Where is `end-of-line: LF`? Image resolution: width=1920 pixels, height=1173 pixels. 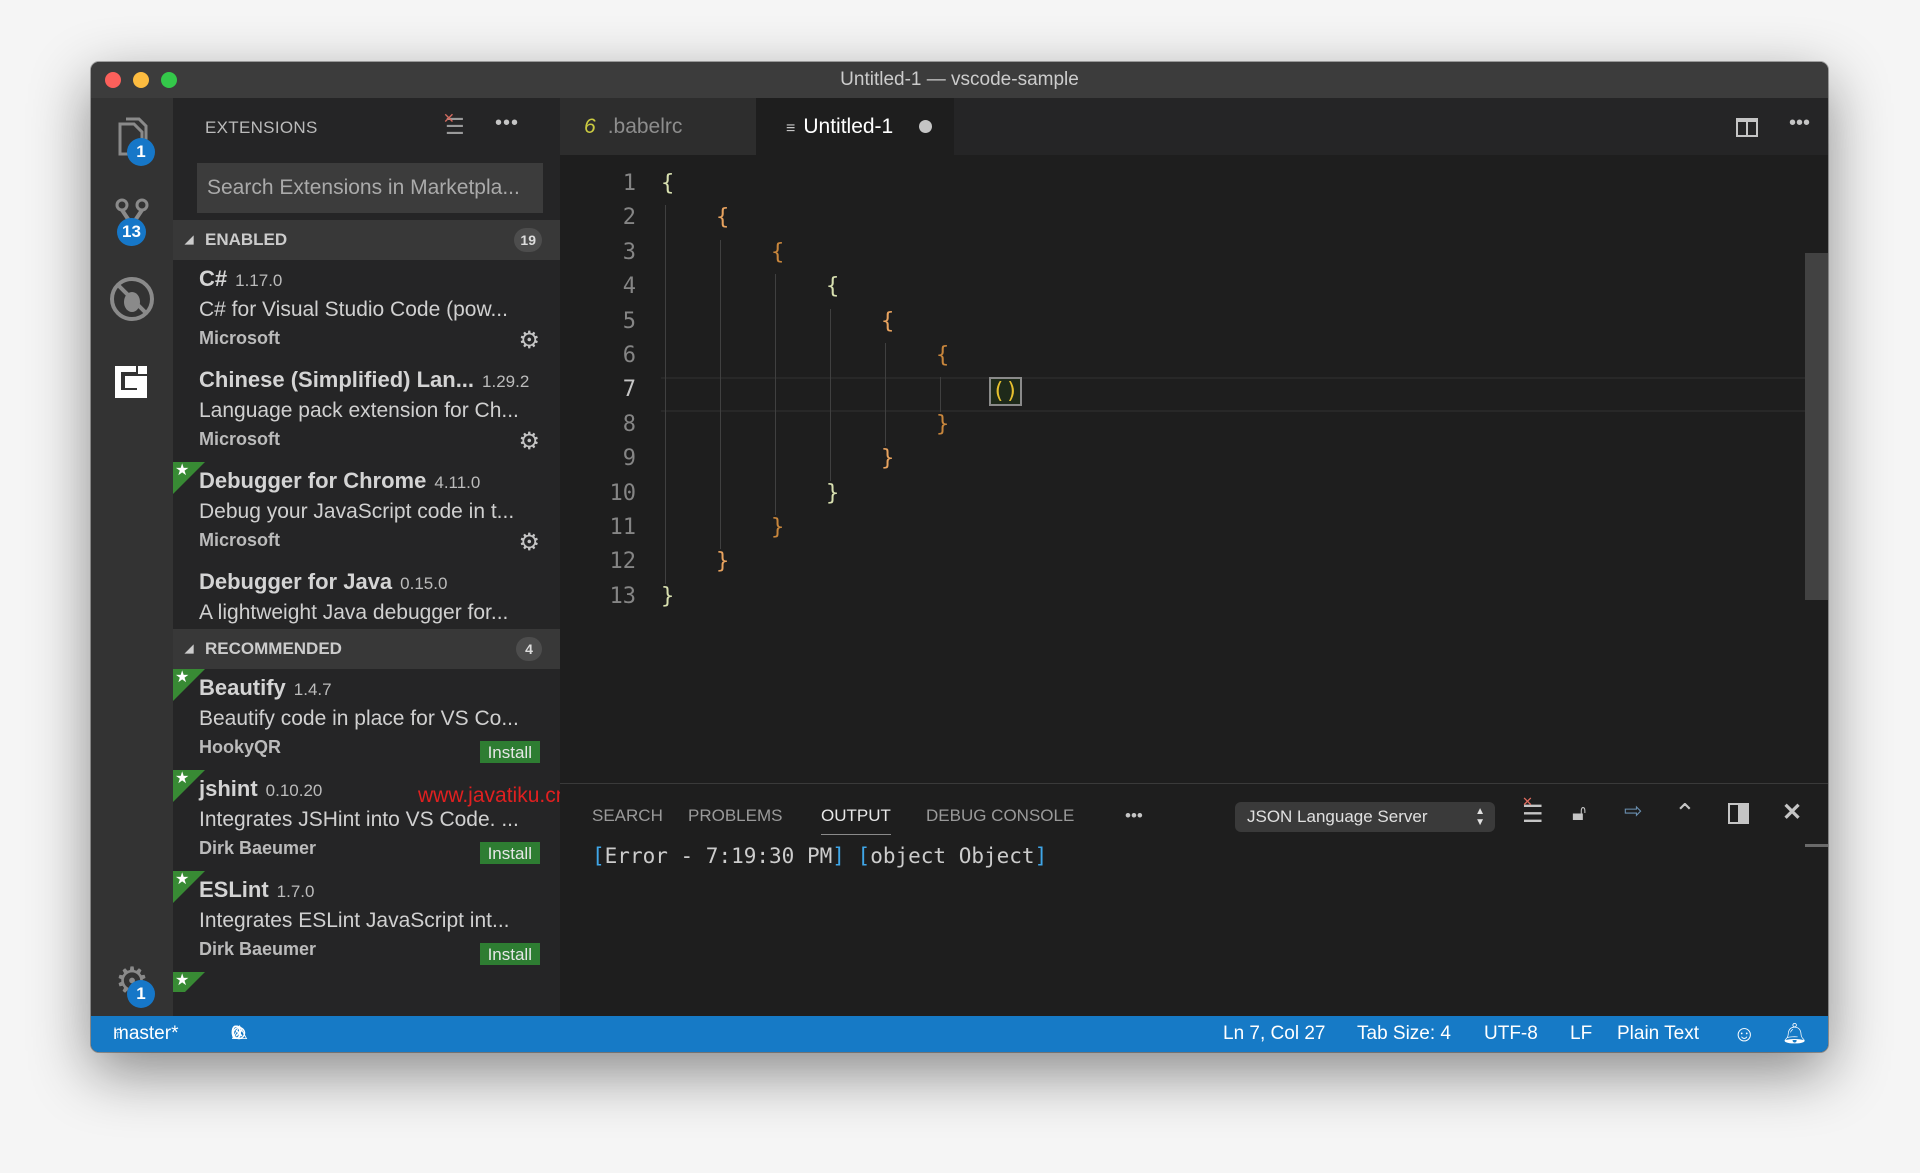 end-of-line: LF is located at coordinates (1581, 1034).